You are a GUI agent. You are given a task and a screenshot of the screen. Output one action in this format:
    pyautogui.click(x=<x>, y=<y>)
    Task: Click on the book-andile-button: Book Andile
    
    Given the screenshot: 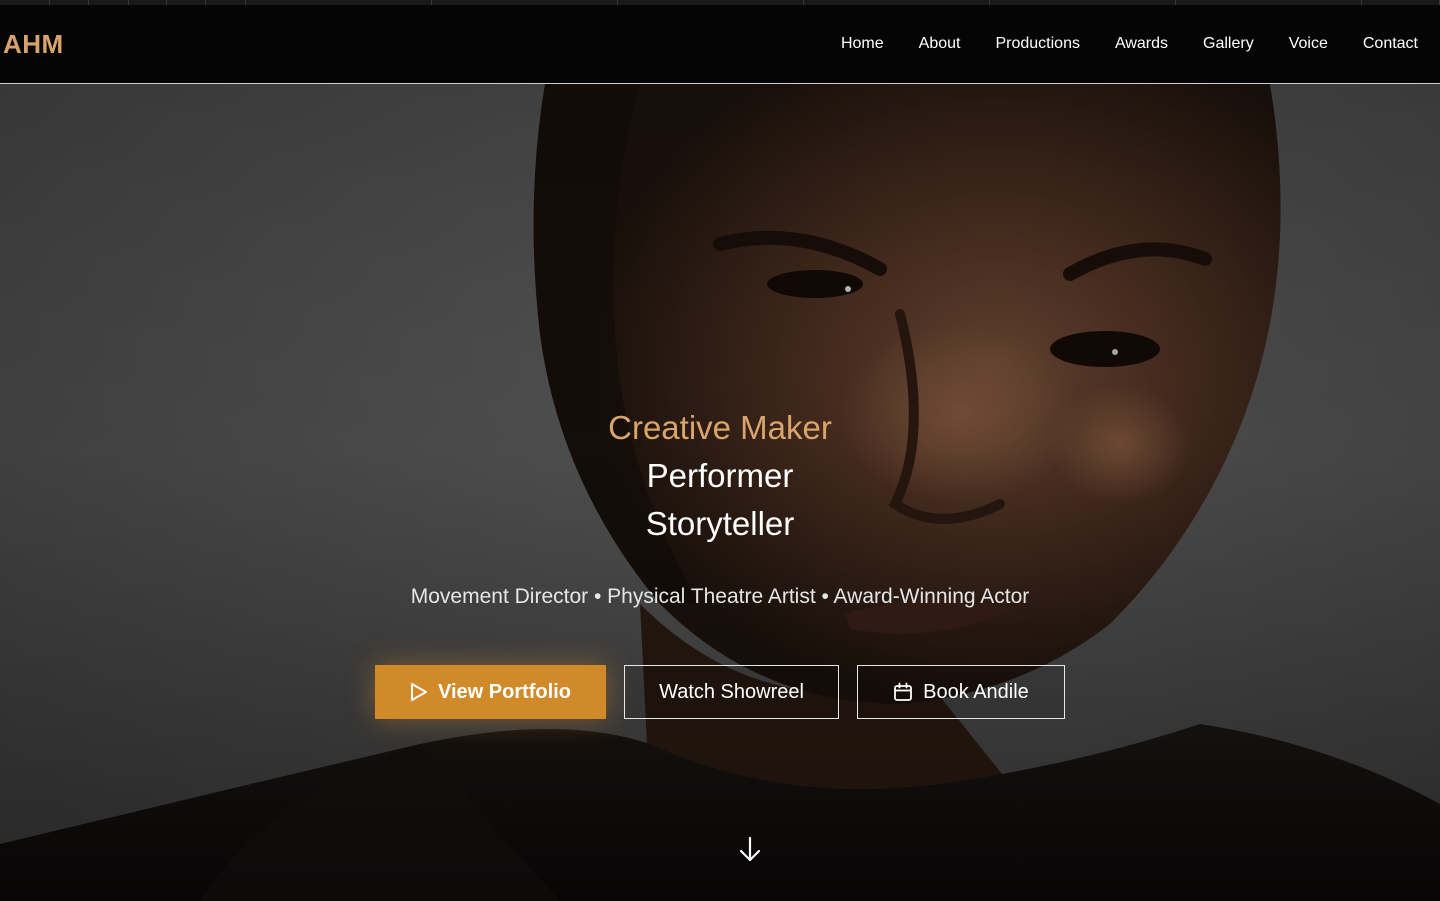 What is the action you would take?
    pyautogui.click(x=961, y=692)
    